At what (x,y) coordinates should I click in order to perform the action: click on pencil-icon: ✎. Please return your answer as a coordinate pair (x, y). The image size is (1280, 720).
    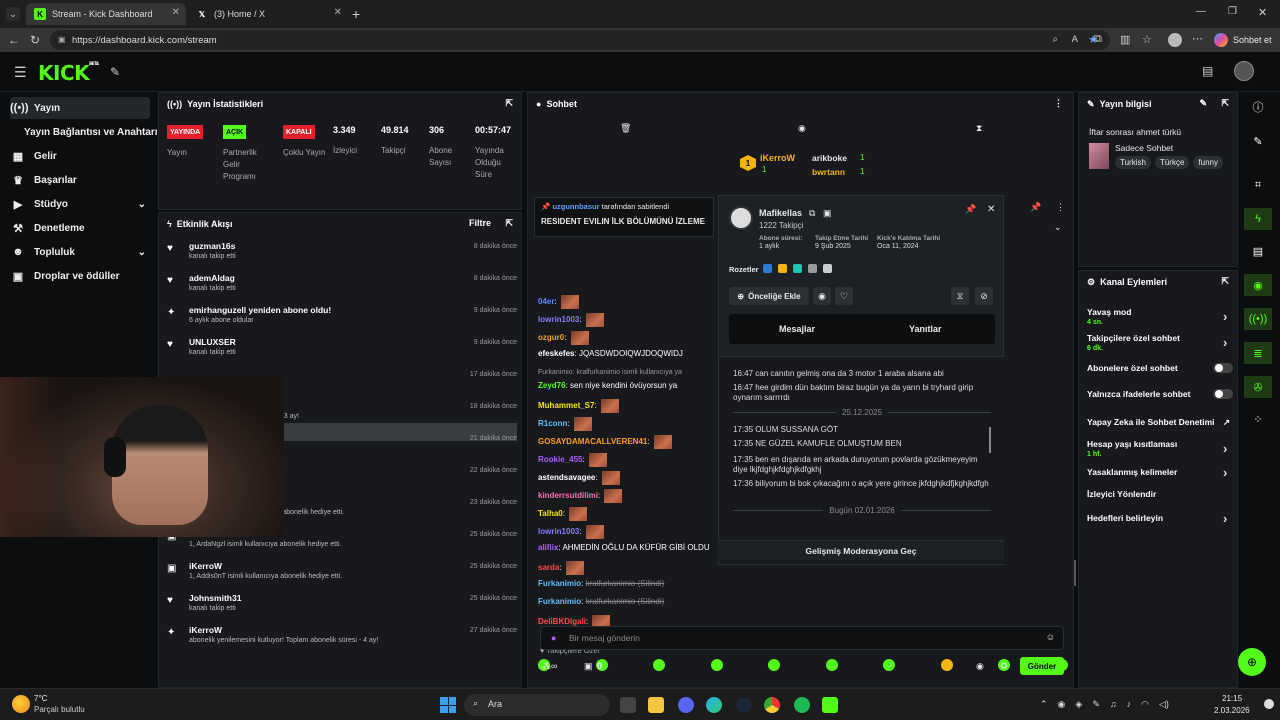
    Looking at the image, I should click on (1258, 141).